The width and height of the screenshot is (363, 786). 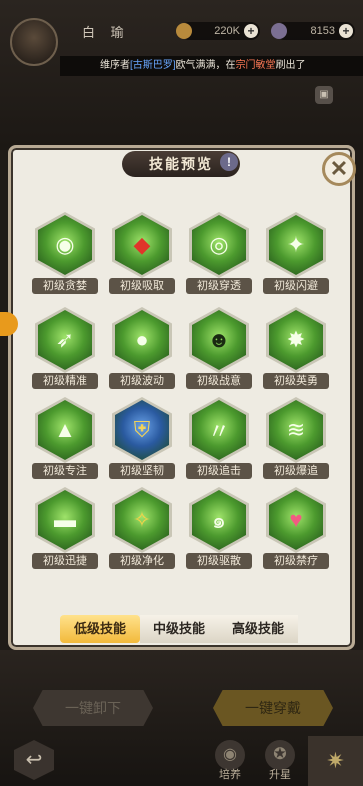 I want to click on skill-cell: ➶ 初级精准, so click(x=65, y=350).